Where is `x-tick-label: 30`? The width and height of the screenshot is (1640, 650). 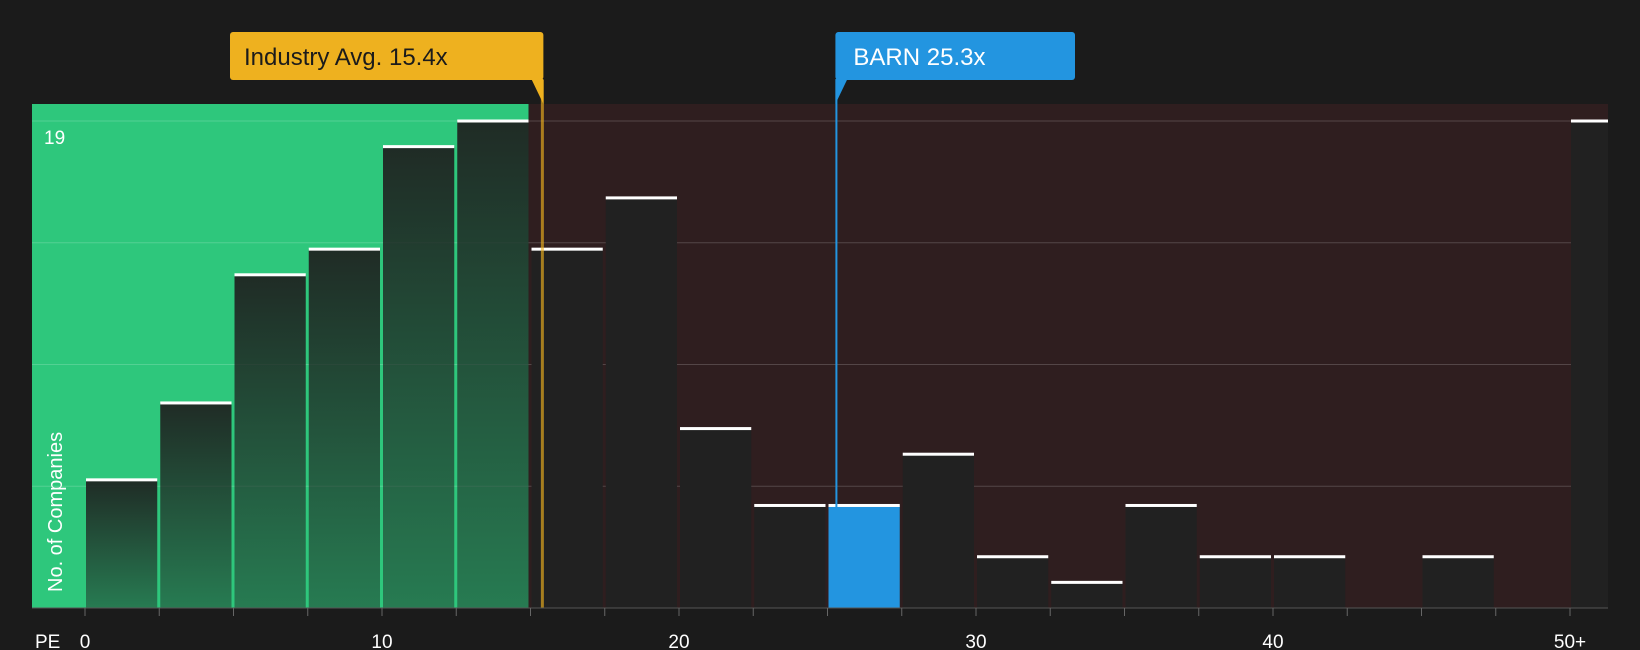 x-tick-label: 30 is located at coordinates (975, 641).